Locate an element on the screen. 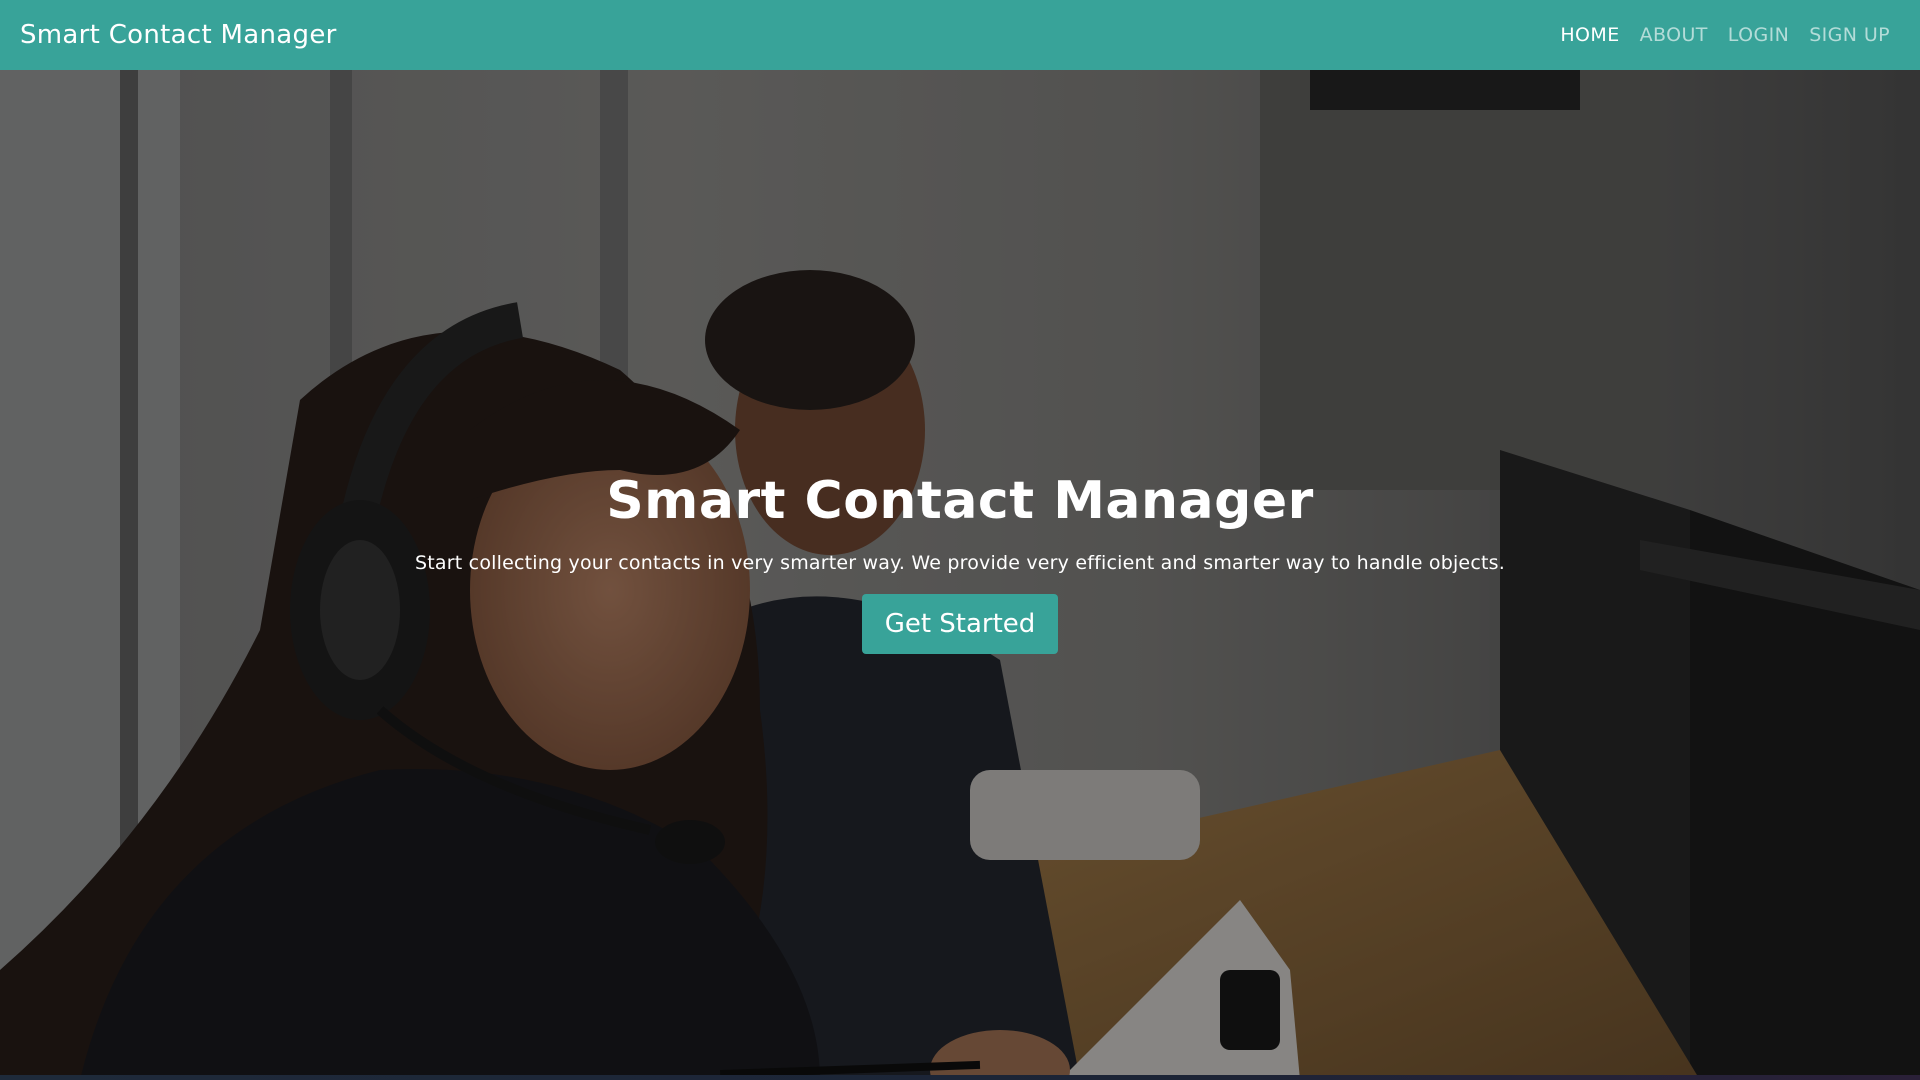 The width and height of the screenshot is (1920, 1080). nav-link-signup: SIGN UP is located at coordinates (1849, 35).